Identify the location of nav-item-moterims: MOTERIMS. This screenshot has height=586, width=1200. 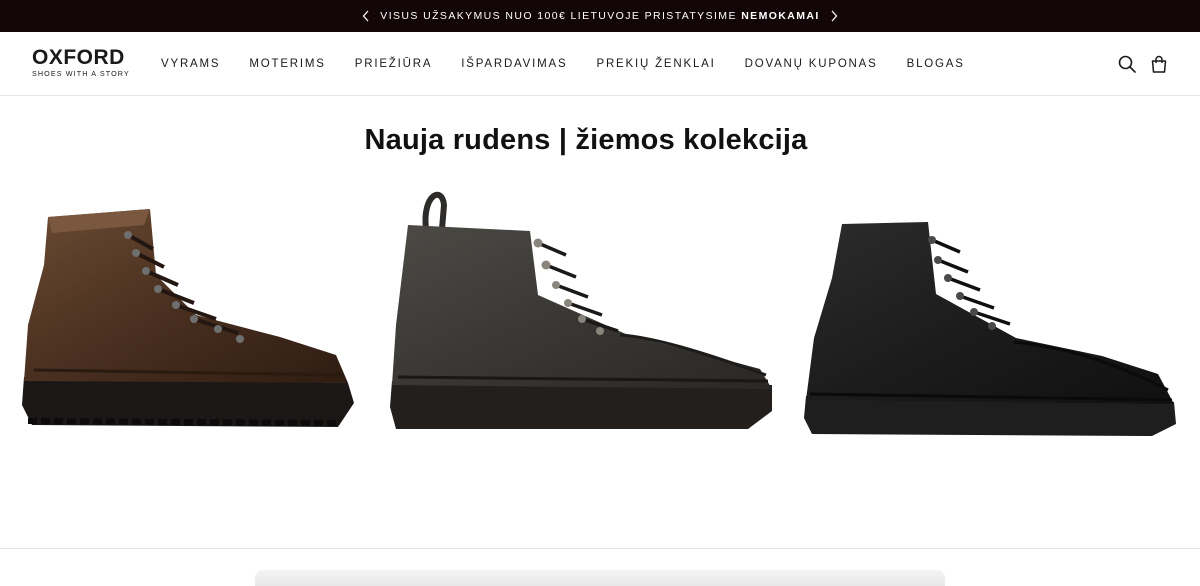
(287, 64).